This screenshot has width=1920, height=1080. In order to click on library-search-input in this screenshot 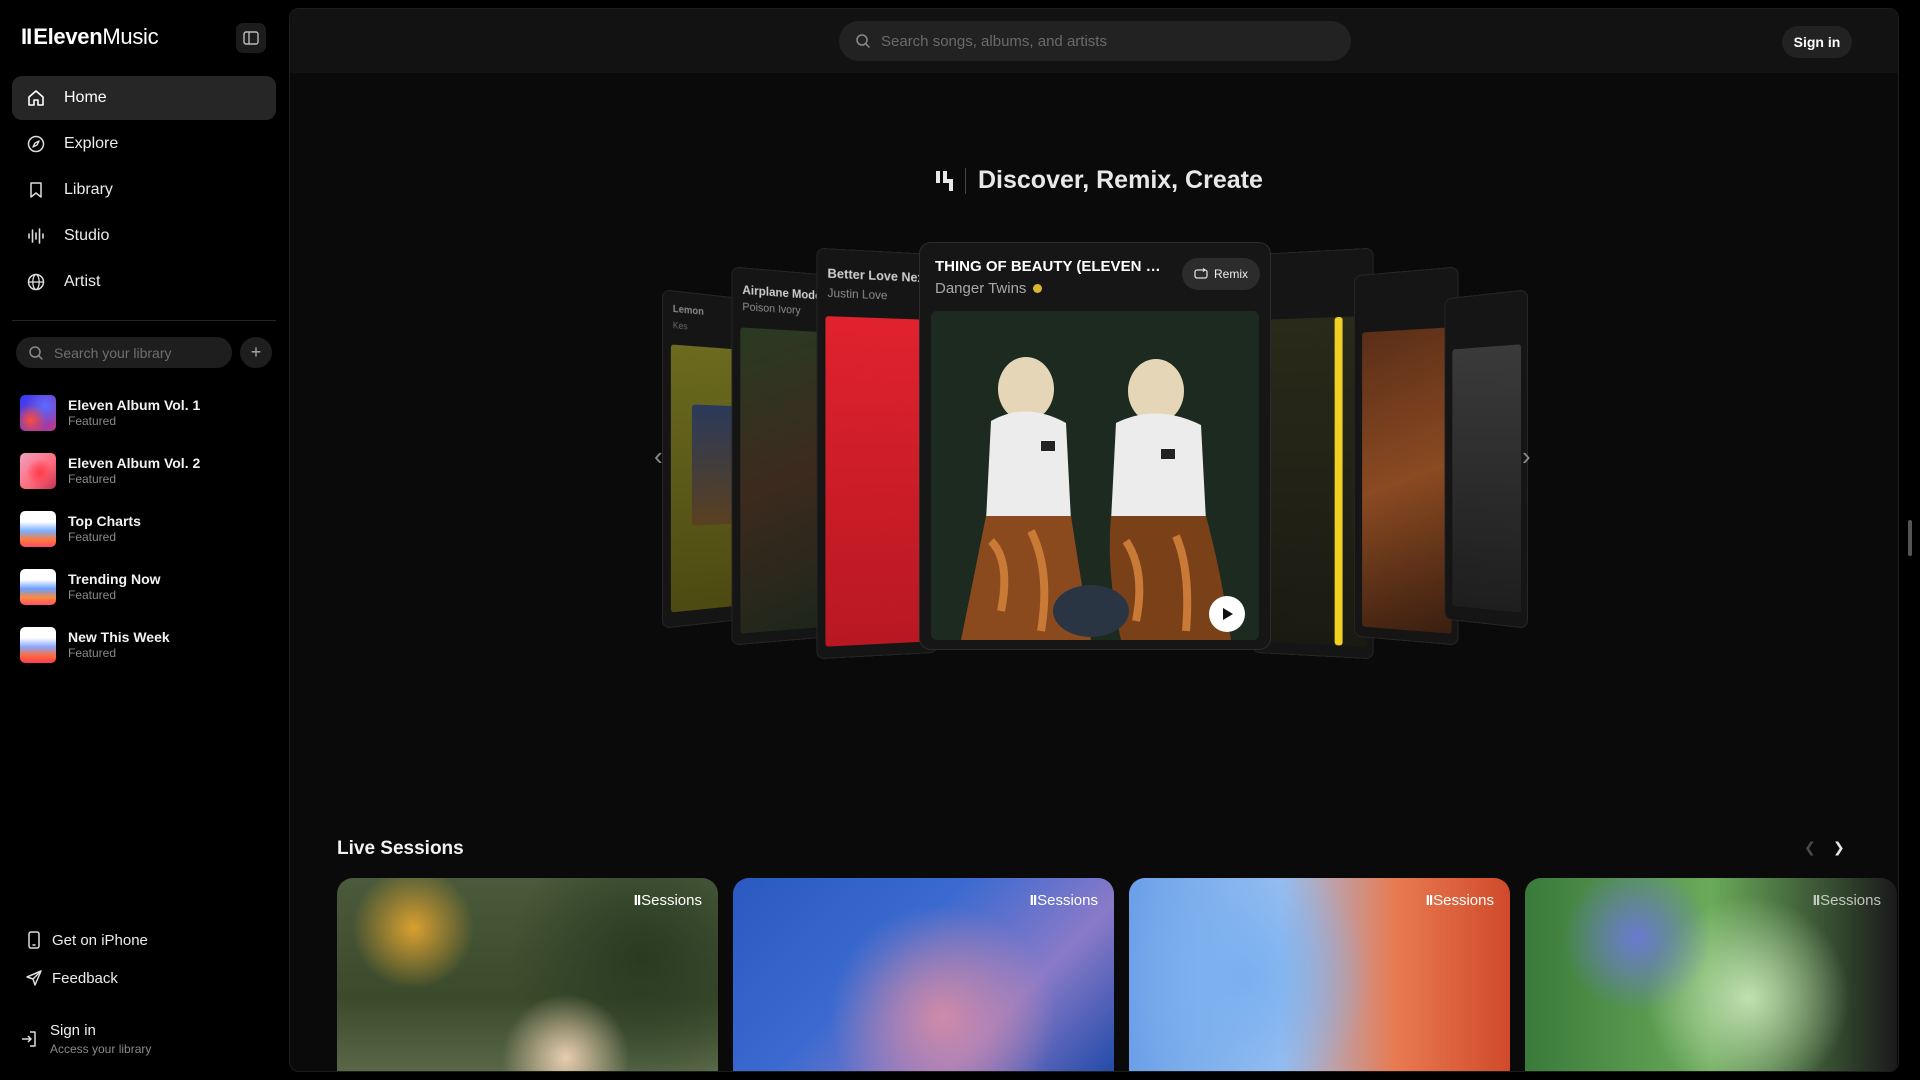, I will do `click(134, 352)`.